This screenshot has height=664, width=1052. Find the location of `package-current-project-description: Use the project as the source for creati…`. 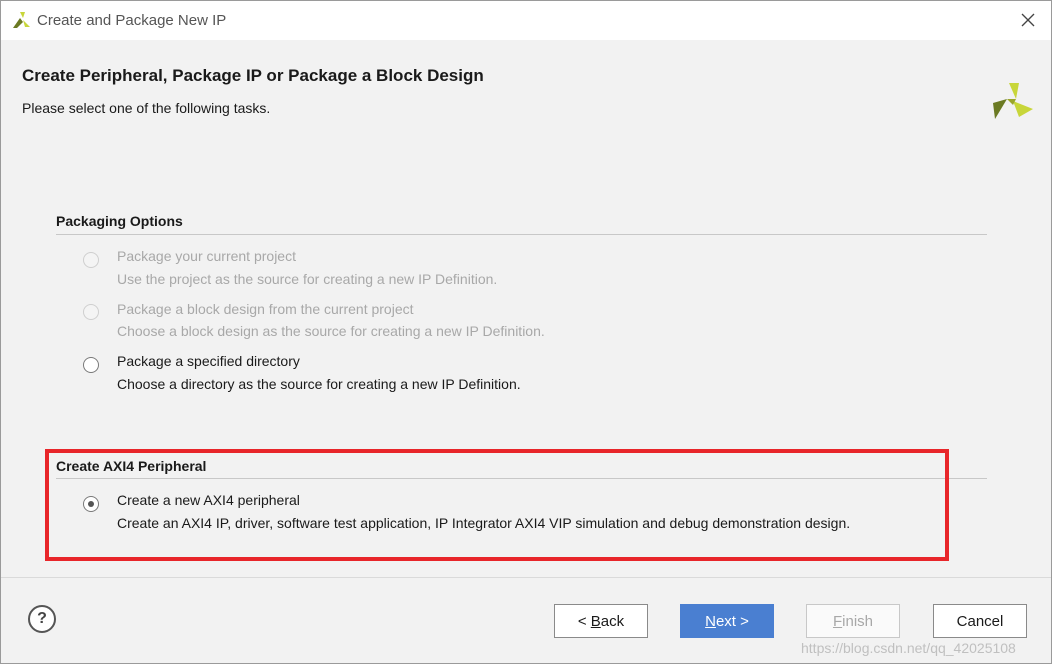

package-current-project-description: Use the project as the source for creati… is located at coordinates (307, 279).